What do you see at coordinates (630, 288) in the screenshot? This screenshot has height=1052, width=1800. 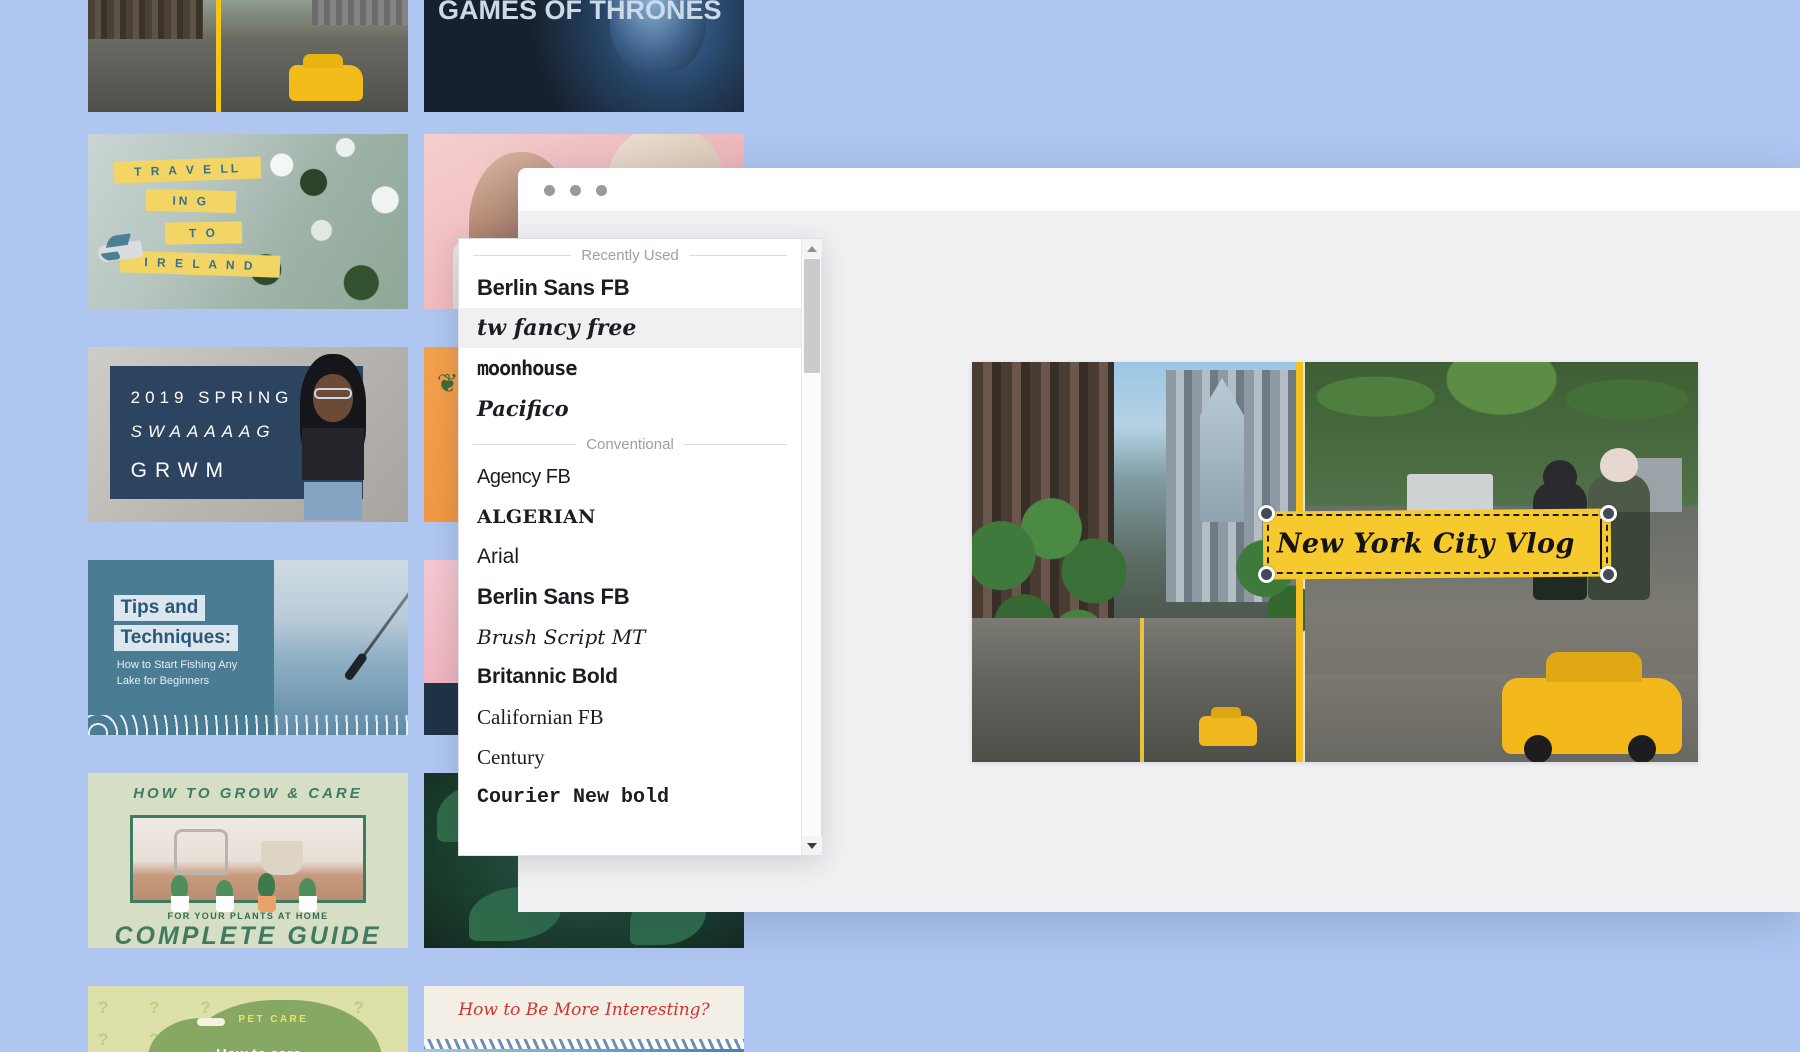 I see `font-option-berlin-sans-fb-recent: Berlin Sans FB` at bounding box center [630, 288].